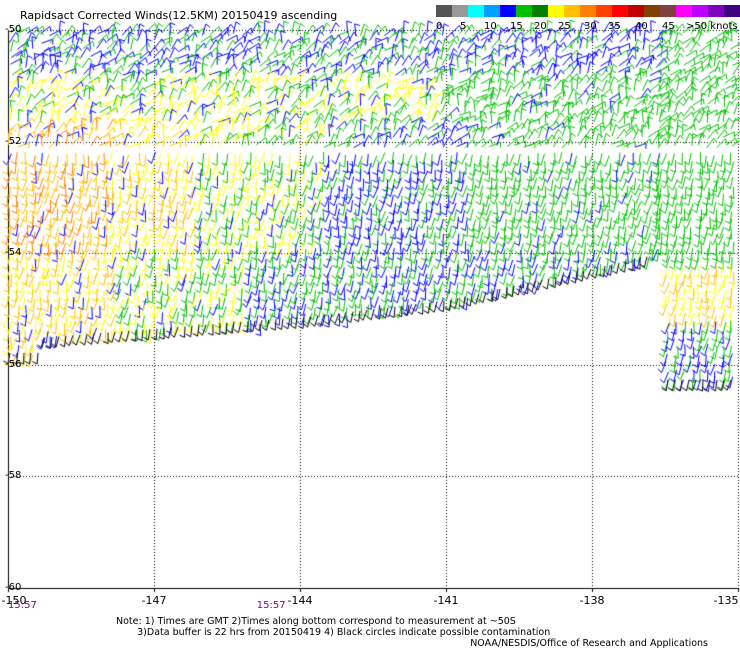 Image resolution: width=740 pixels, height=650 pixels. What do you see at coordinates (13, 29) in the screenshot?
I see `lat-tick-label: -50` at bounding box center [13, 29].